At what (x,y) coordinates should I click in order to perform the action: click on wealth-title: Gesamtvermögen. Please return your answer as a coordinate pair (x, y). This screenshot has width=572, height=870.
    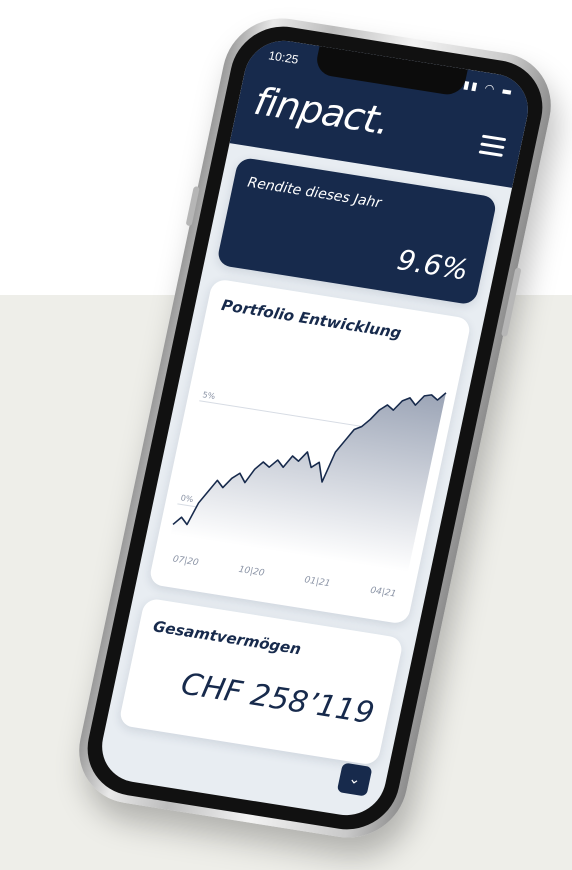
    Looking at the image, I should click on (227, 638).